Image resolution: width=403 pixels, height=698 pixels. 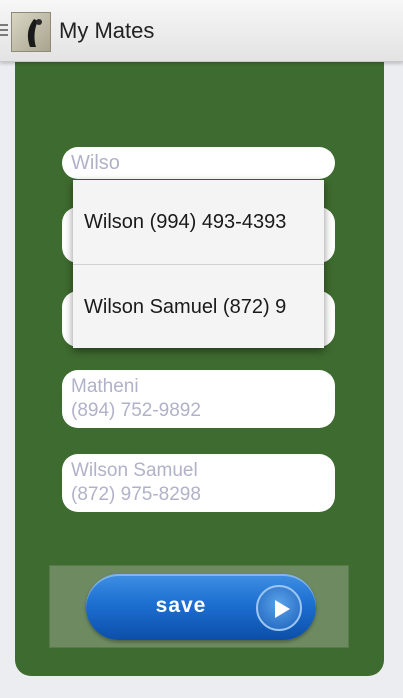 I want to click on play-icon, so click(x=279, y=608).